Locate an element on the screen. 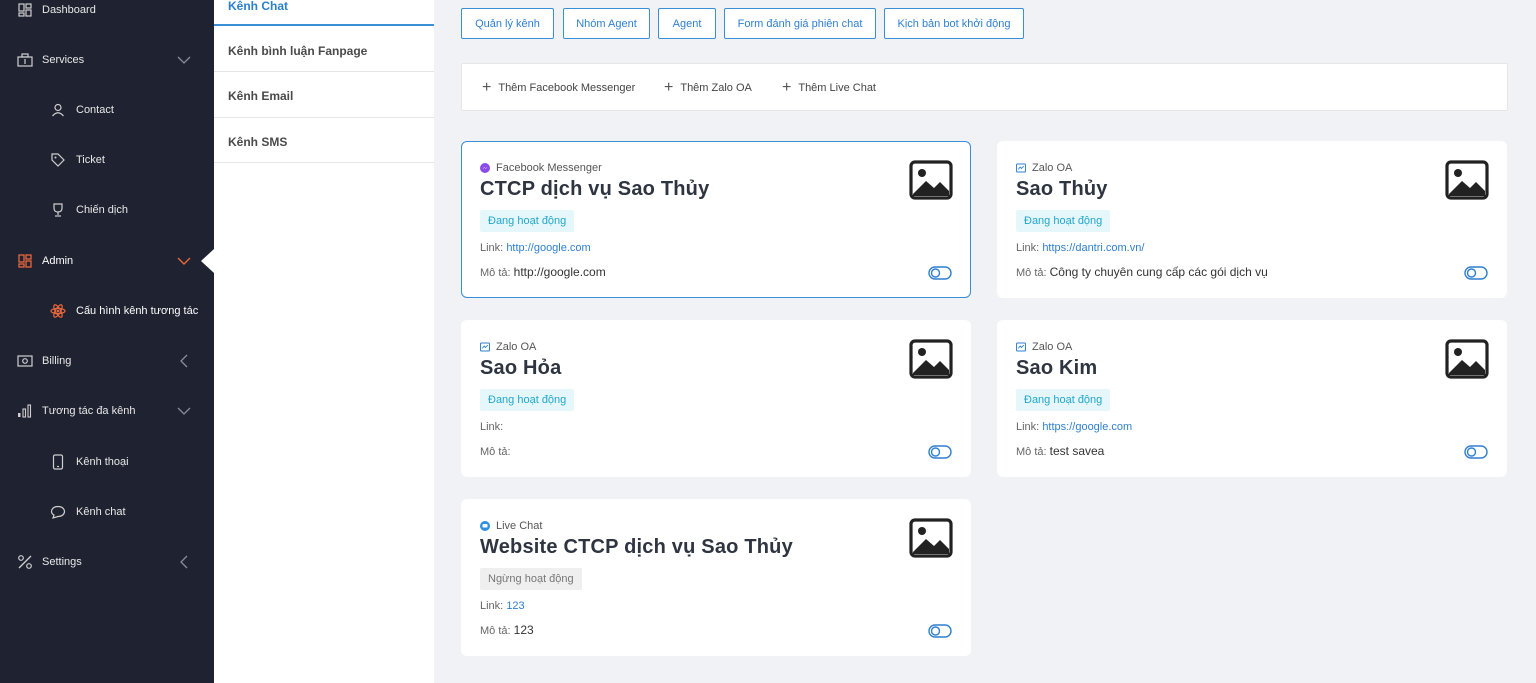 The width and height of the screenshot is (1536, 683). sidebar-item-label: Kênh thoại is located at coordinates (102, 462).